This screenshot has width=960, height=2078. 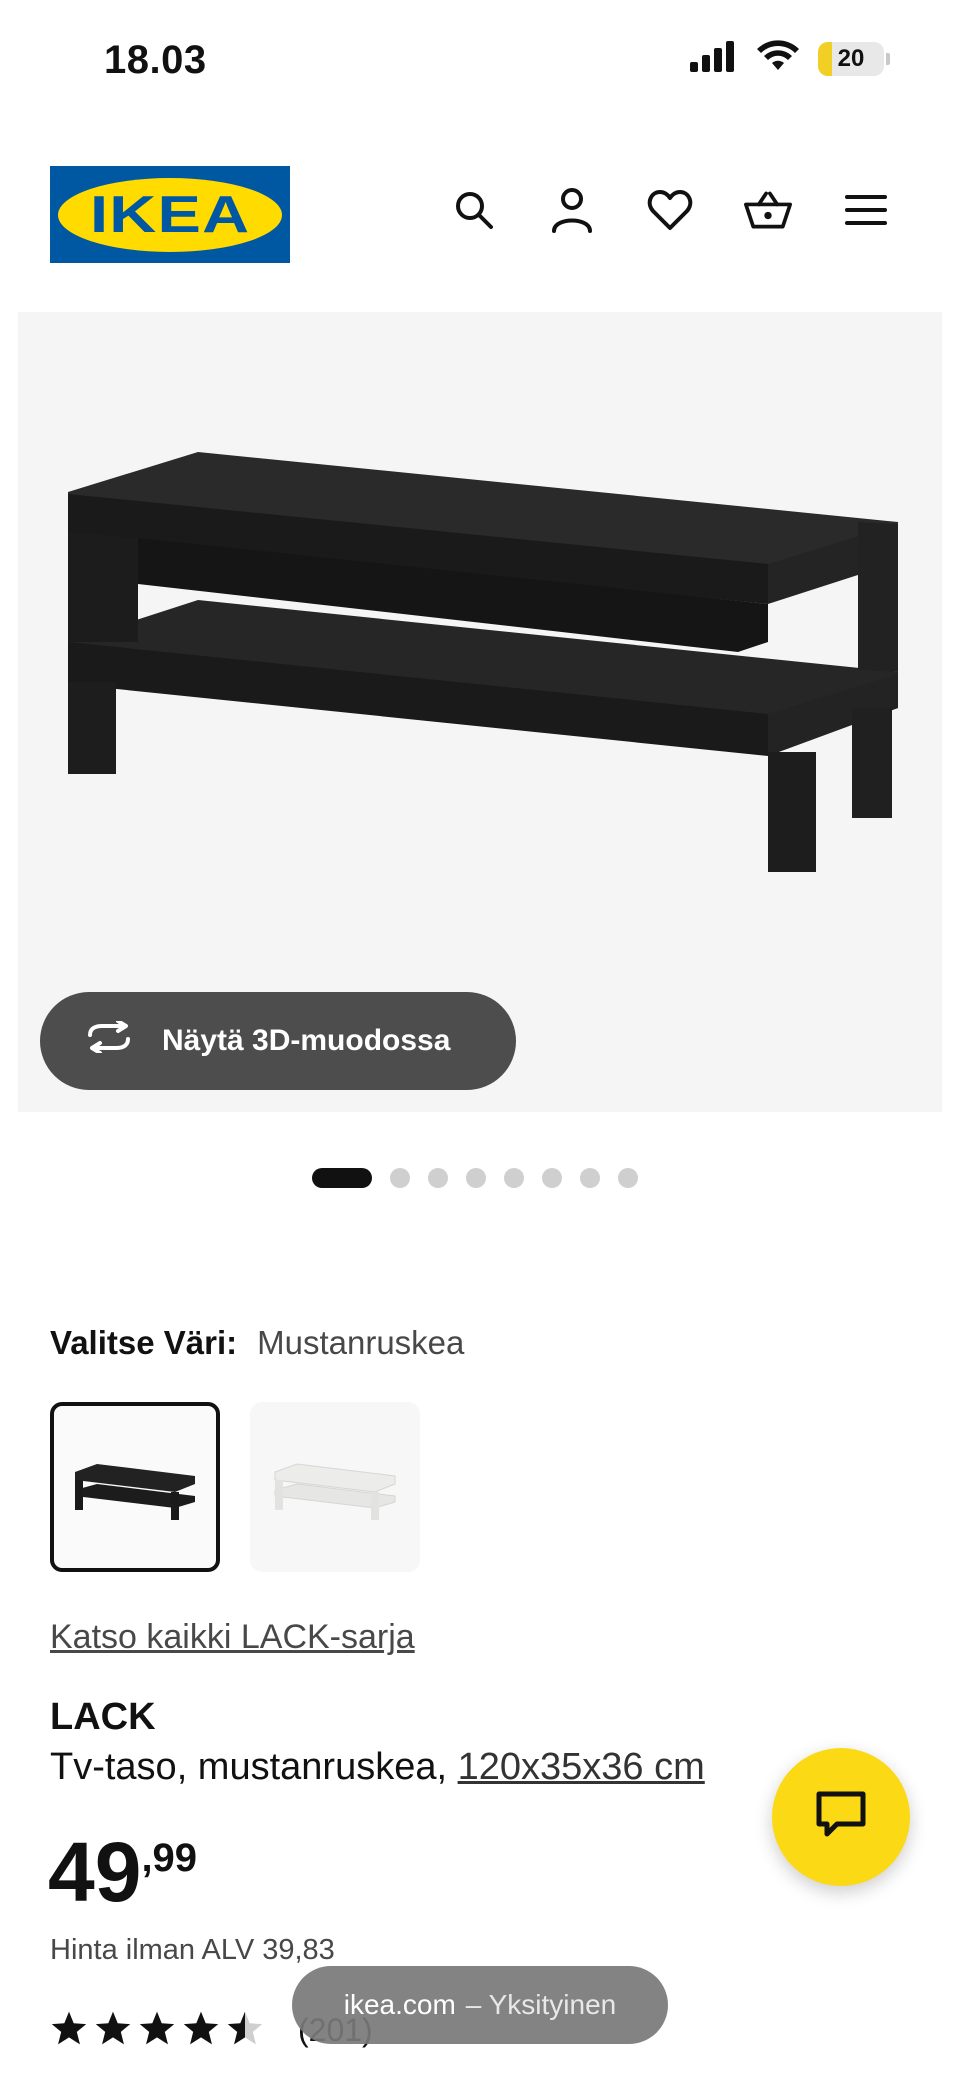 I want to click on product-name: LACK, so click(x=103, y=1717).